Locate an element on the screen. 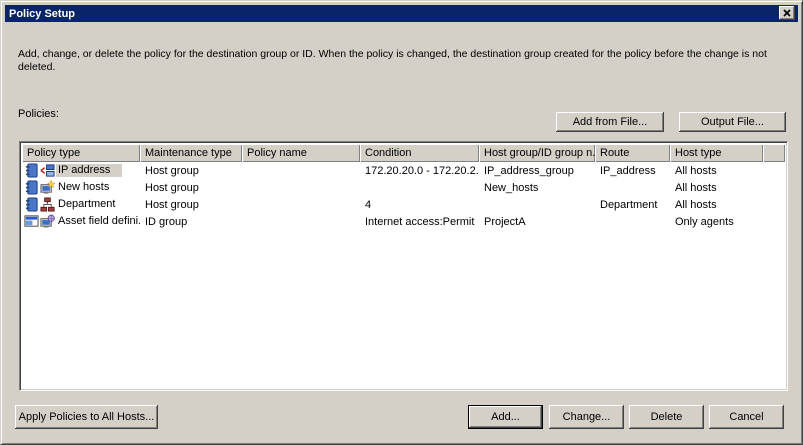  host-group-cell: ProjectA is located at coordinates (505, 221).